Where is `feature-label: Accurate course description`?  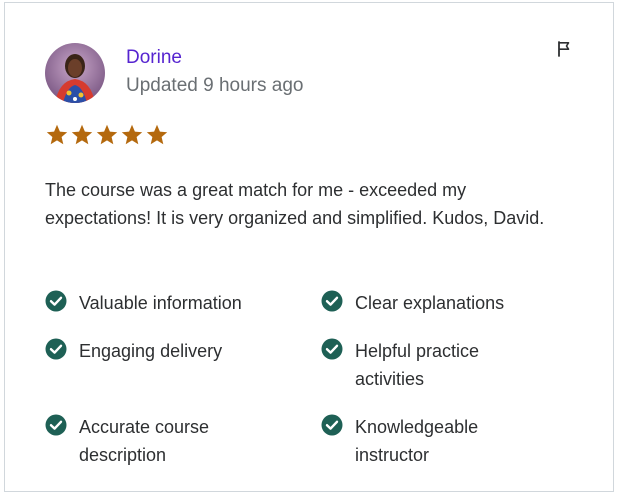
feature-label: Accurate course description is located at coordinates (144, 441).